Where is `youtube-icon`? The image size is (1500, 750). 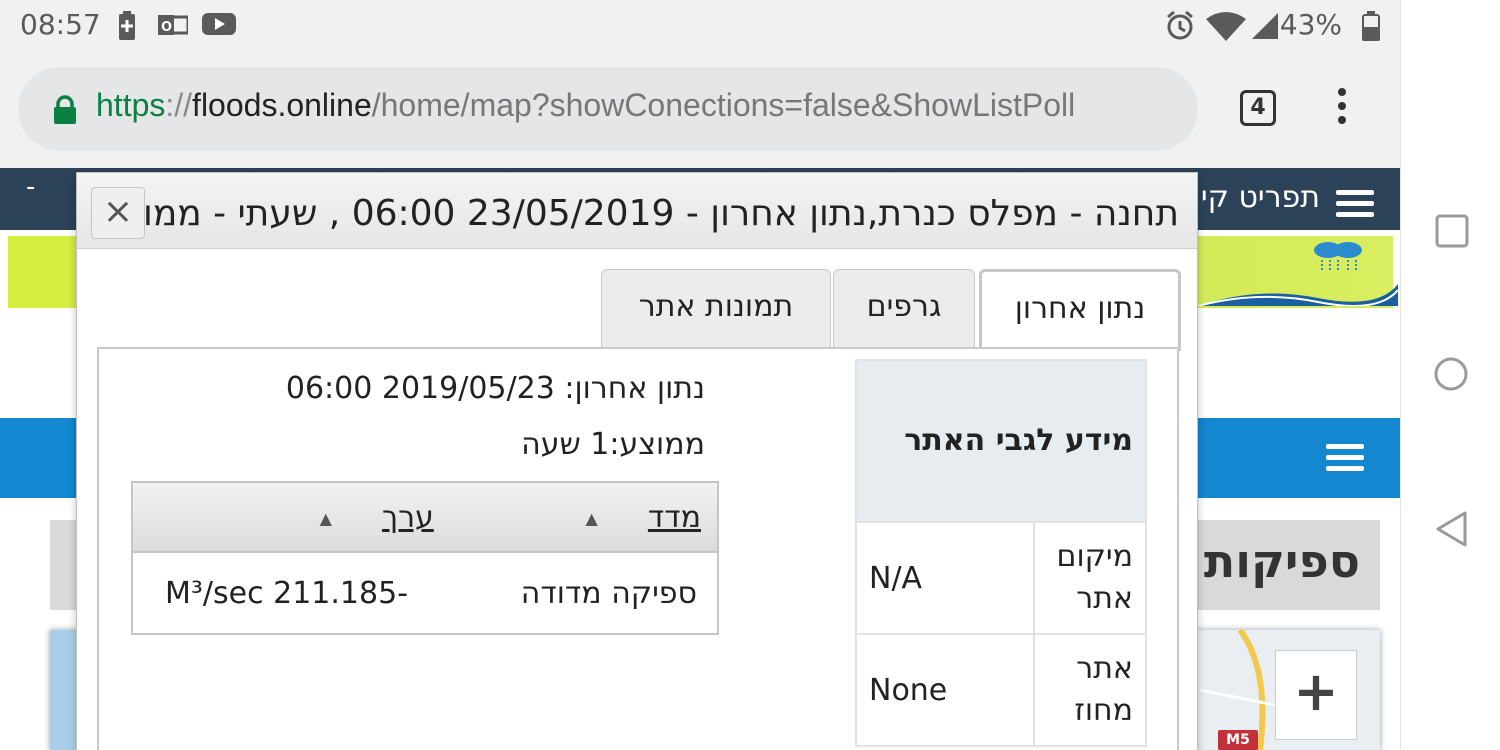
youtube-icon is located at coordinates (219, 24).